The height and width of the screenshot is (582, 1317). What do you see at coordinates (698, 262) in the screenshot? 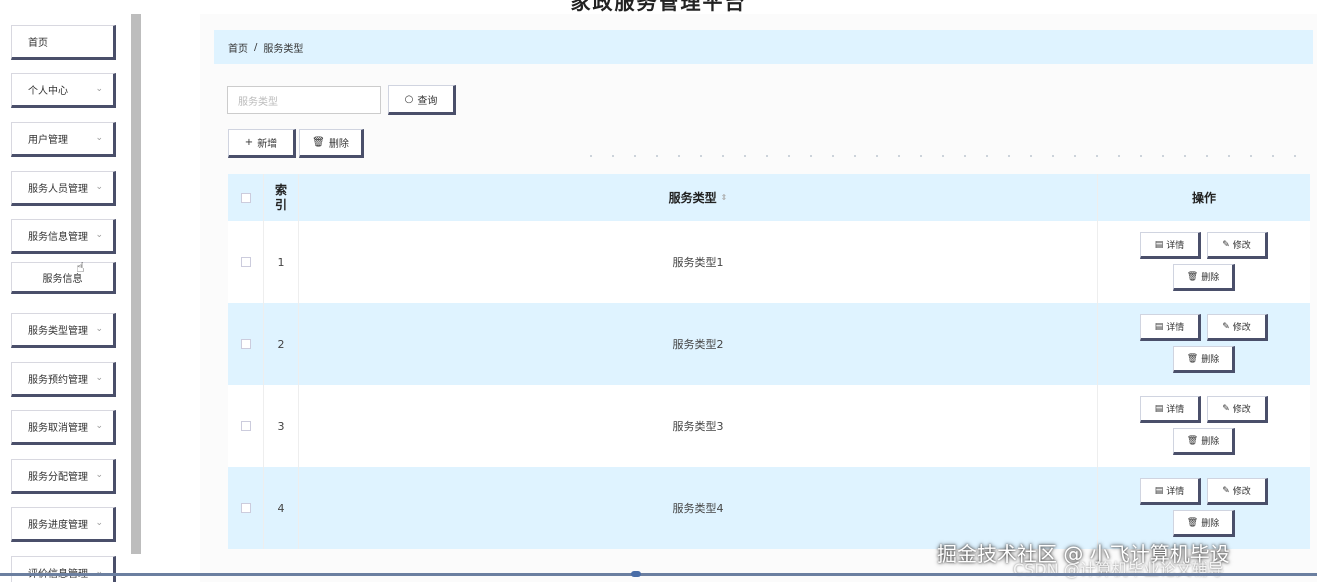
I see `row-type: 服务类型1` at bounding box center [698, 262].